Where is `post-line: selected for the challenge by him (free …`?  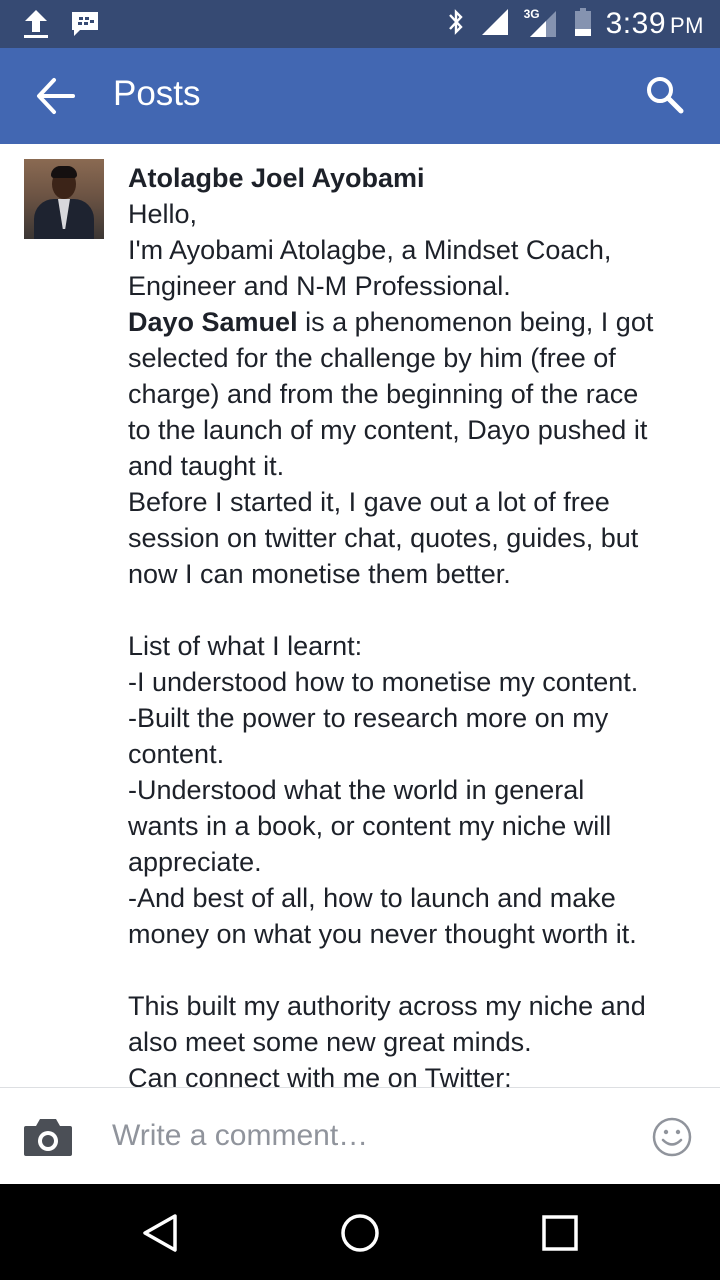
post-line: selected for the challenge by him (free … is located at coordinates (372, 358).